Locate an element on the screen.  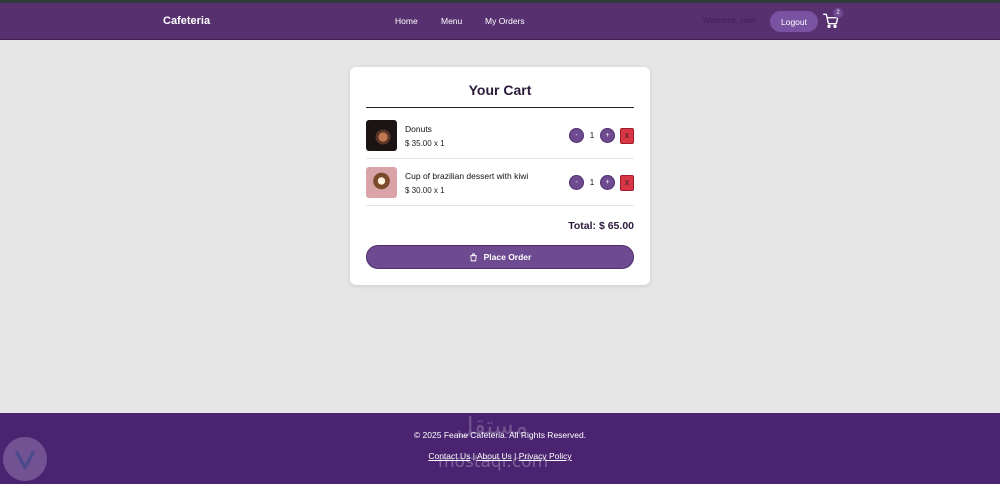
brazilian-dessert-image is located at coordinates (381, 182).